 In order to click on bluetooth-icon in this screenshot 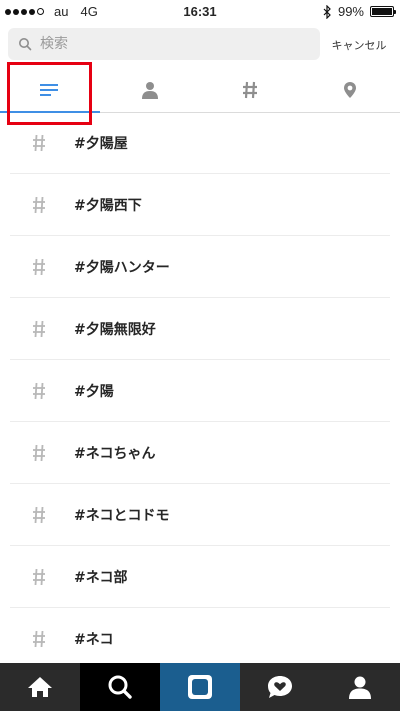, I will do `click(327, 11)`.